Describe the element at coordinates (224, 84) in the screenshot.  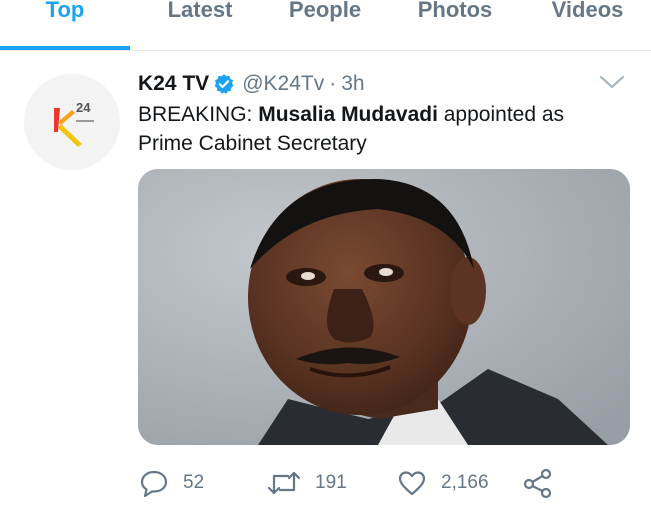
I see `verified-badge-icon` at that location.